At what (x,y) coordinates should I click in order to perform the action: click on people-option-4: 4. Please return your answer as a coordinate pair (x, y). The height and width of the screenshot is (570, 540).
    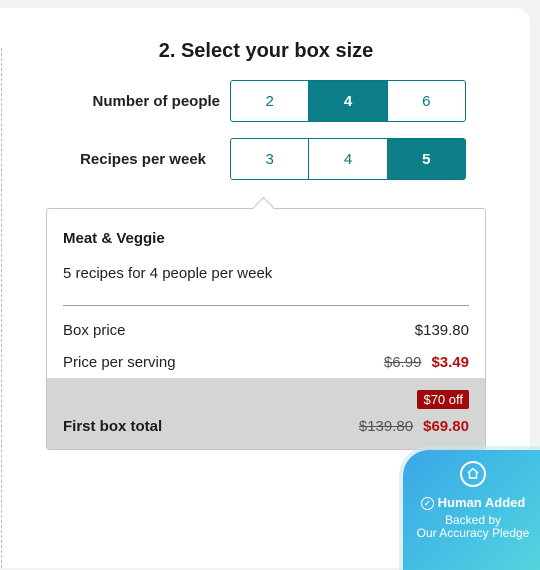
    Looking at the image, I should click on (347, 101).